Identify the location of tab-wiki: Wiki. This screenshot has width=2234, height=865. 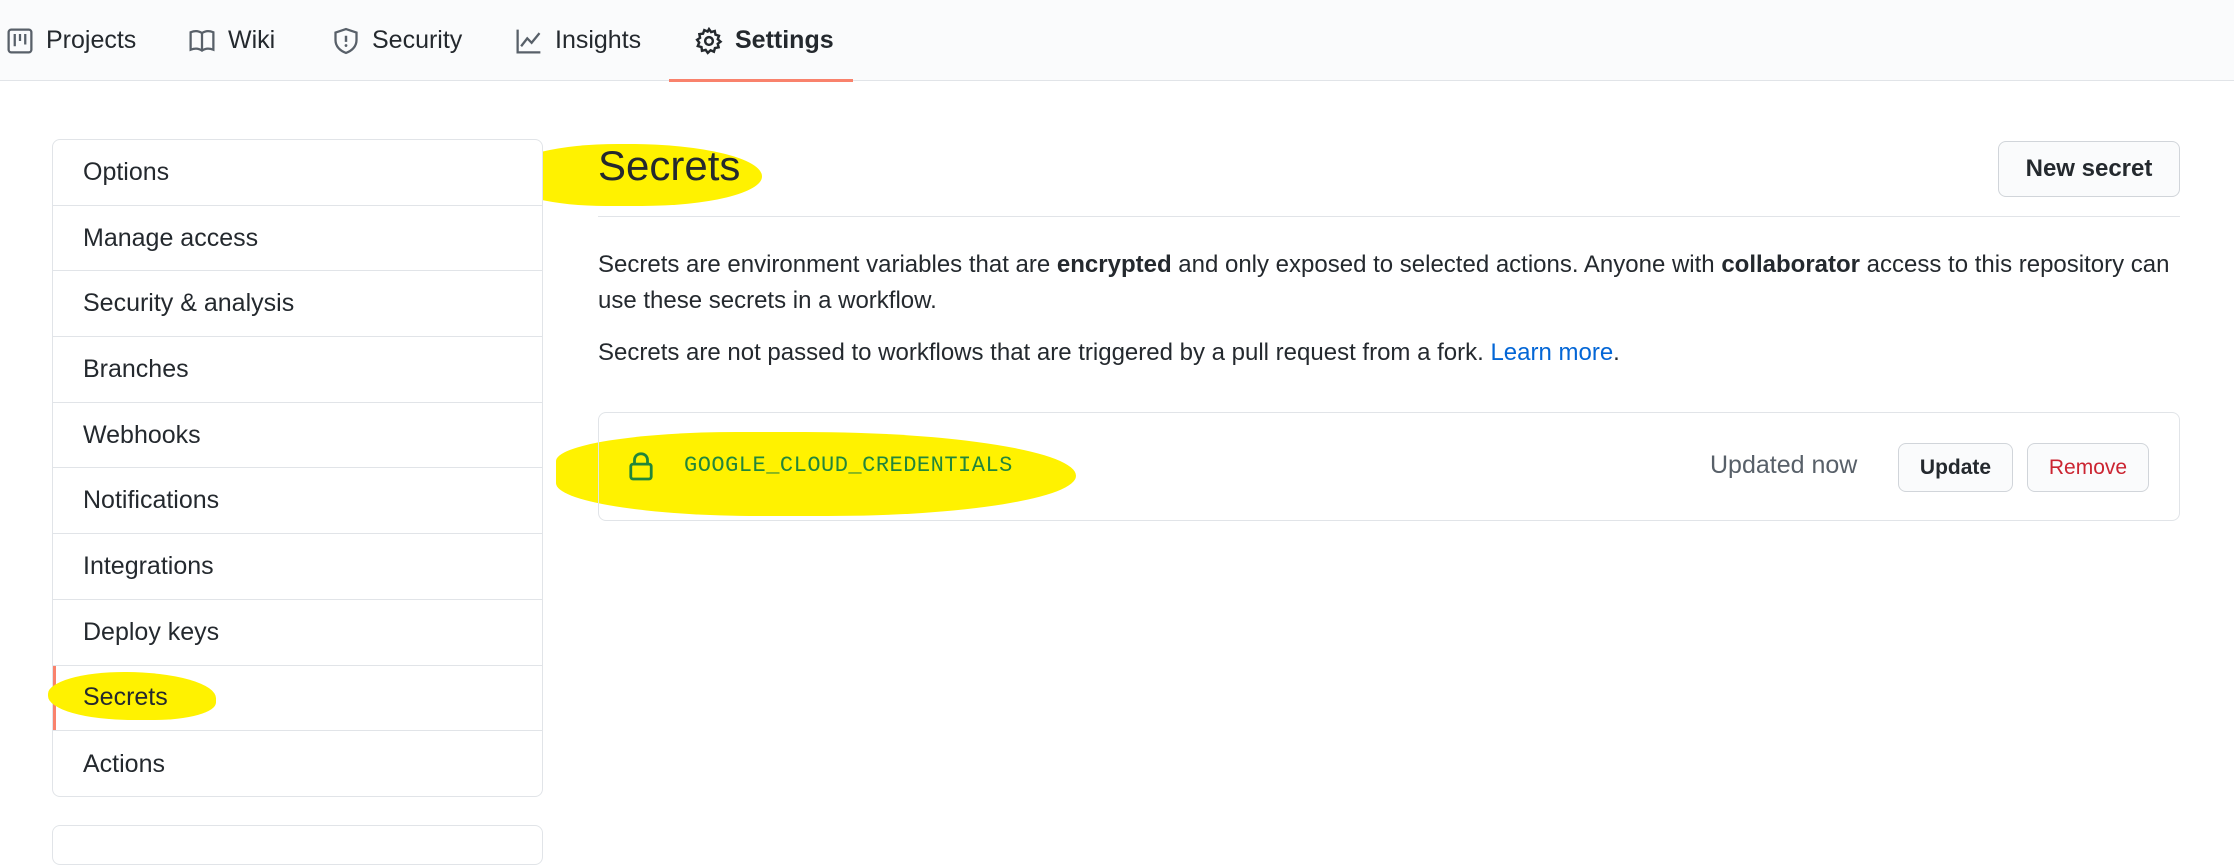
(231, 40).